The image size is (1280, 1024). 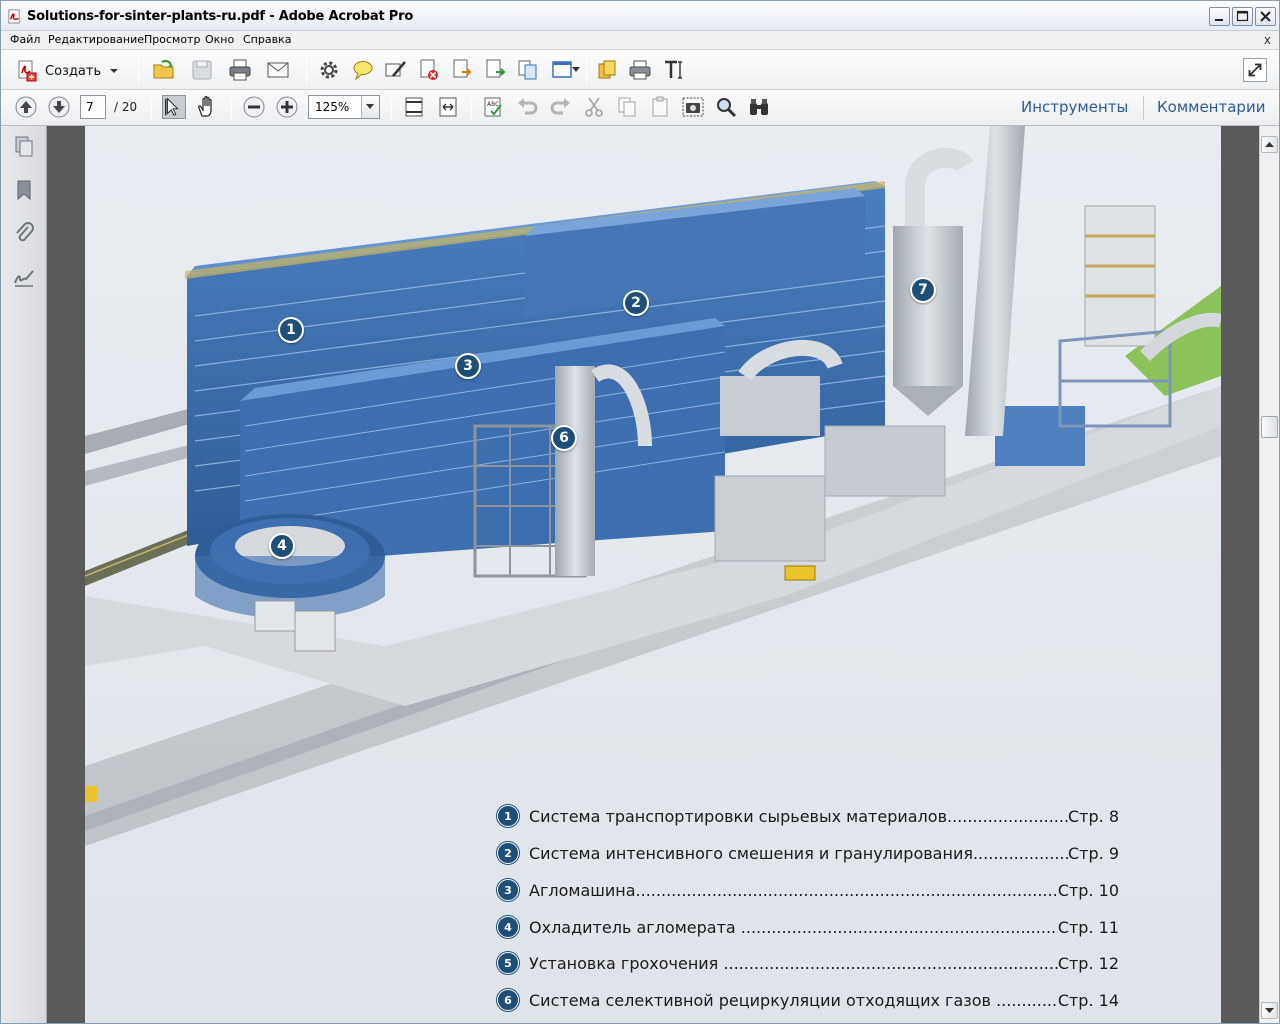 I want to click on print-icon, so click(x=240, y=70).